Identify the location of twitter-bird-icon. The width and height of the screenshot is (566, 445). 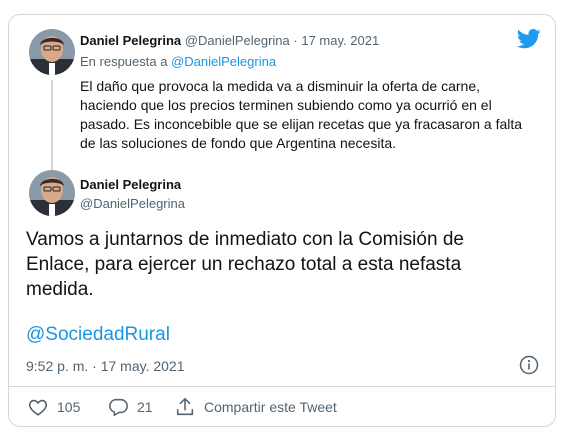
(529, 39).